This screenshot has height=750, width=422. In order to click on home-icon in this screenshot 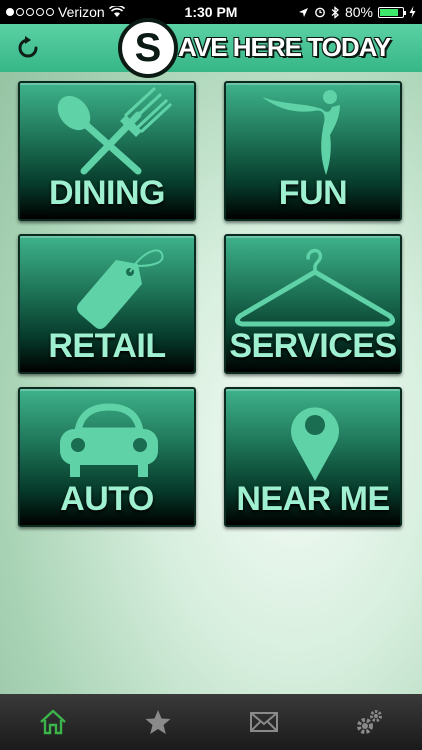, I will do `click(52, 722)`.